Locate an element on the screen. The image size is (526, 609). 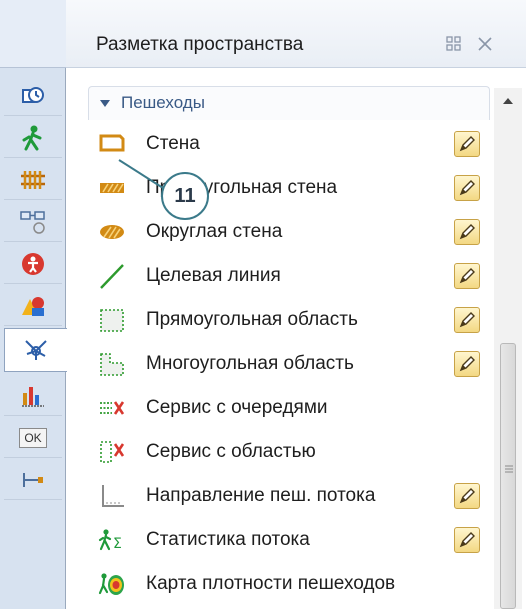
panel-header: Разметка пространства is located at coordinates (296, 34).